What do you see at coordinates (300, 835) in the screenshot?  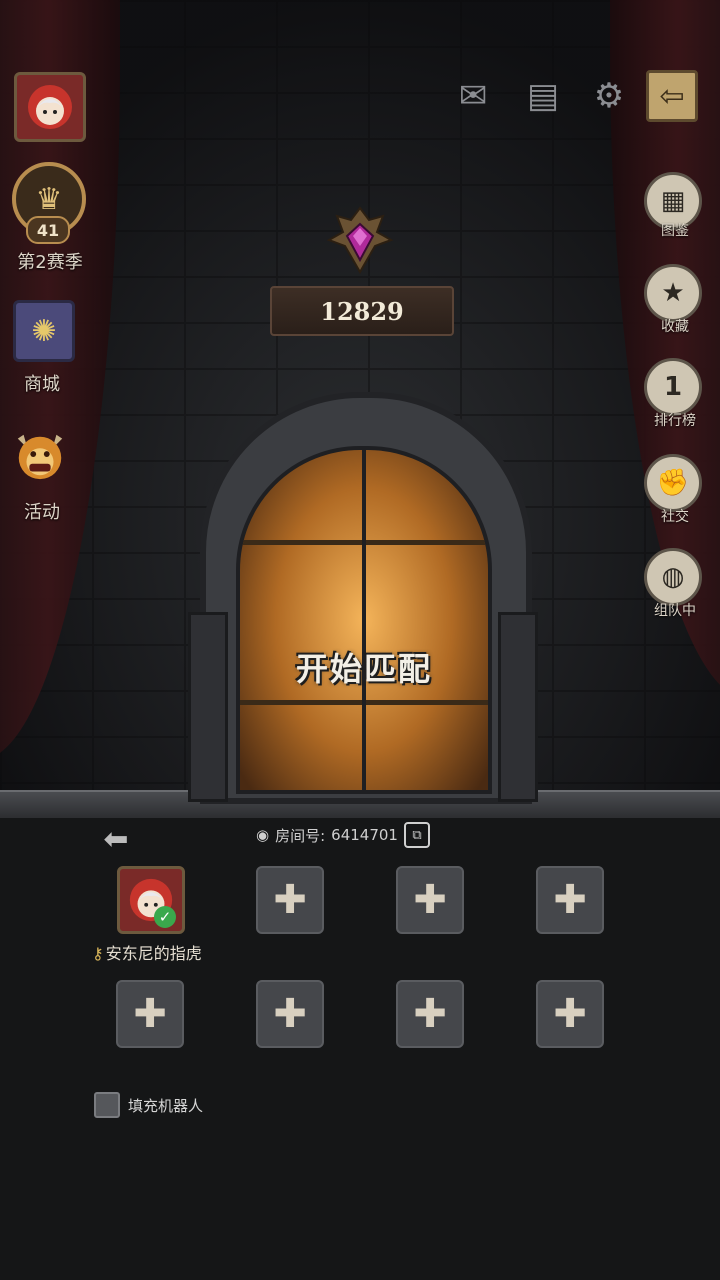 I see `room-label: 房间号:` at bounding box center [300, 835].